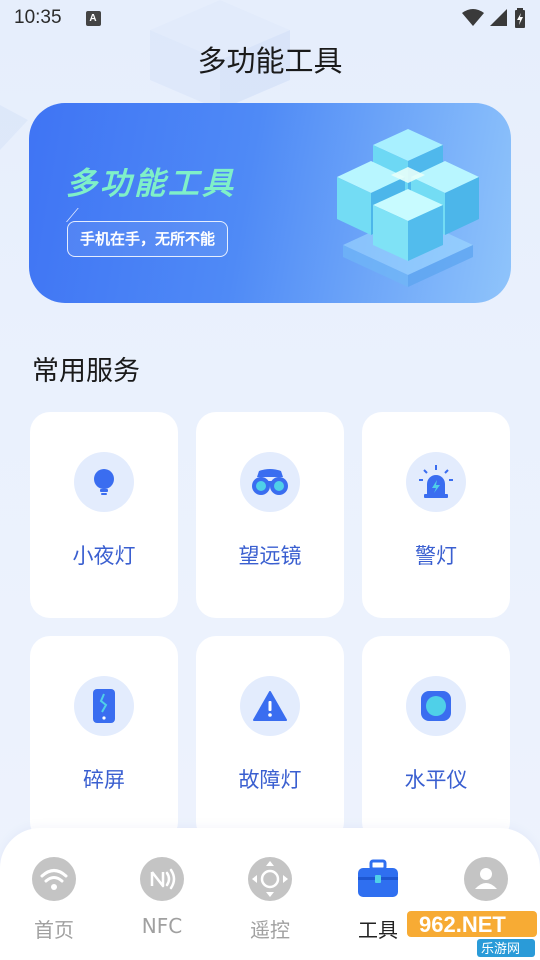 The height and width of the screenshot is (960, 540). Describe the element at coordinates (462, 924) in the screenshot. I see `watermark-text-top: 962.NET` at that location.